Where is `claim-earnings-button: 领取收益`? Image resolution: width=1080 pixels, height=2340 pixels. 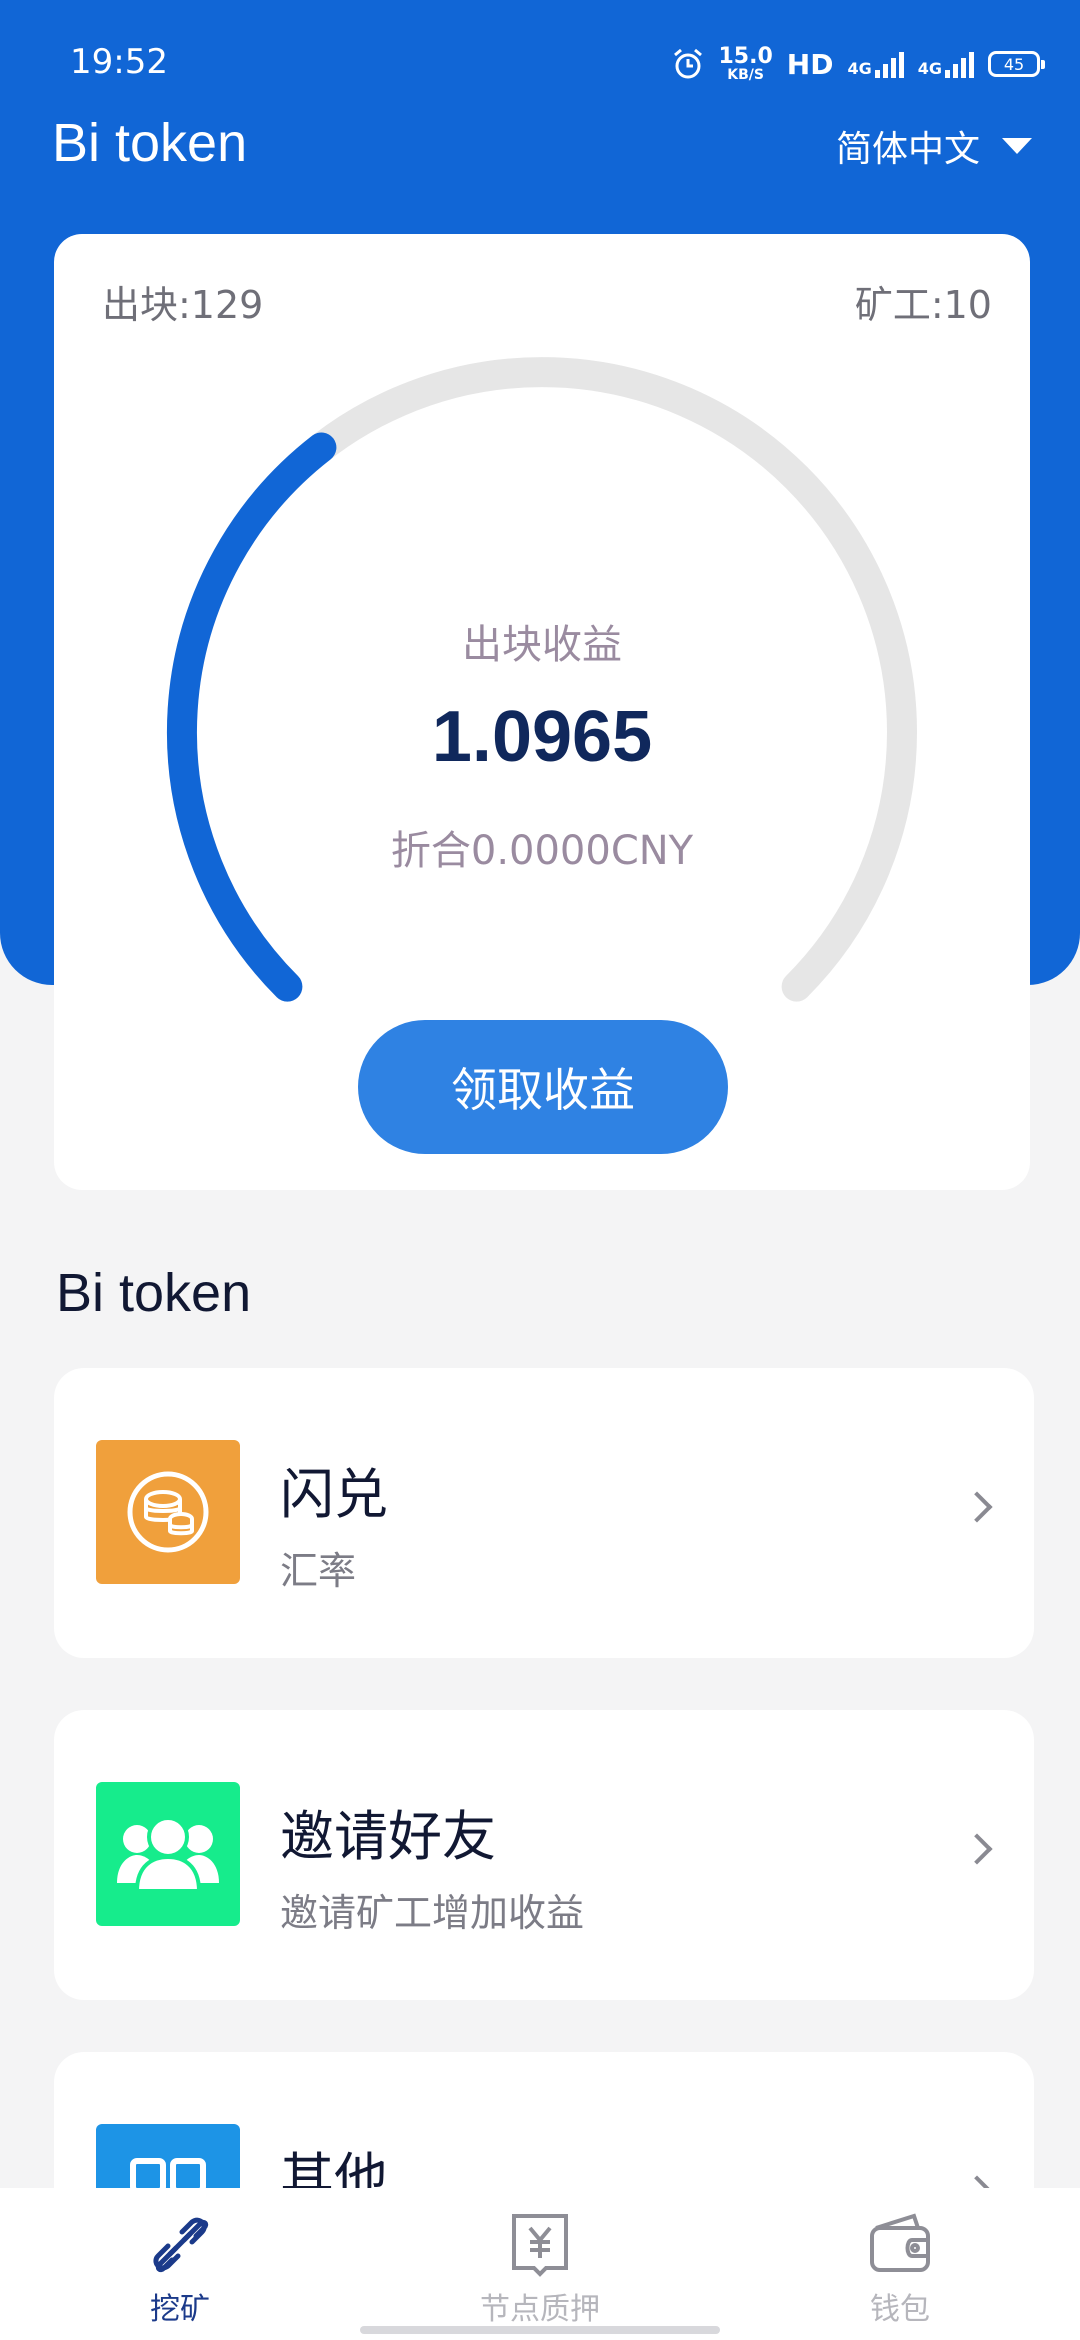 claim-earnings-button: 领取收益 is located at coordinates (543, 1087).